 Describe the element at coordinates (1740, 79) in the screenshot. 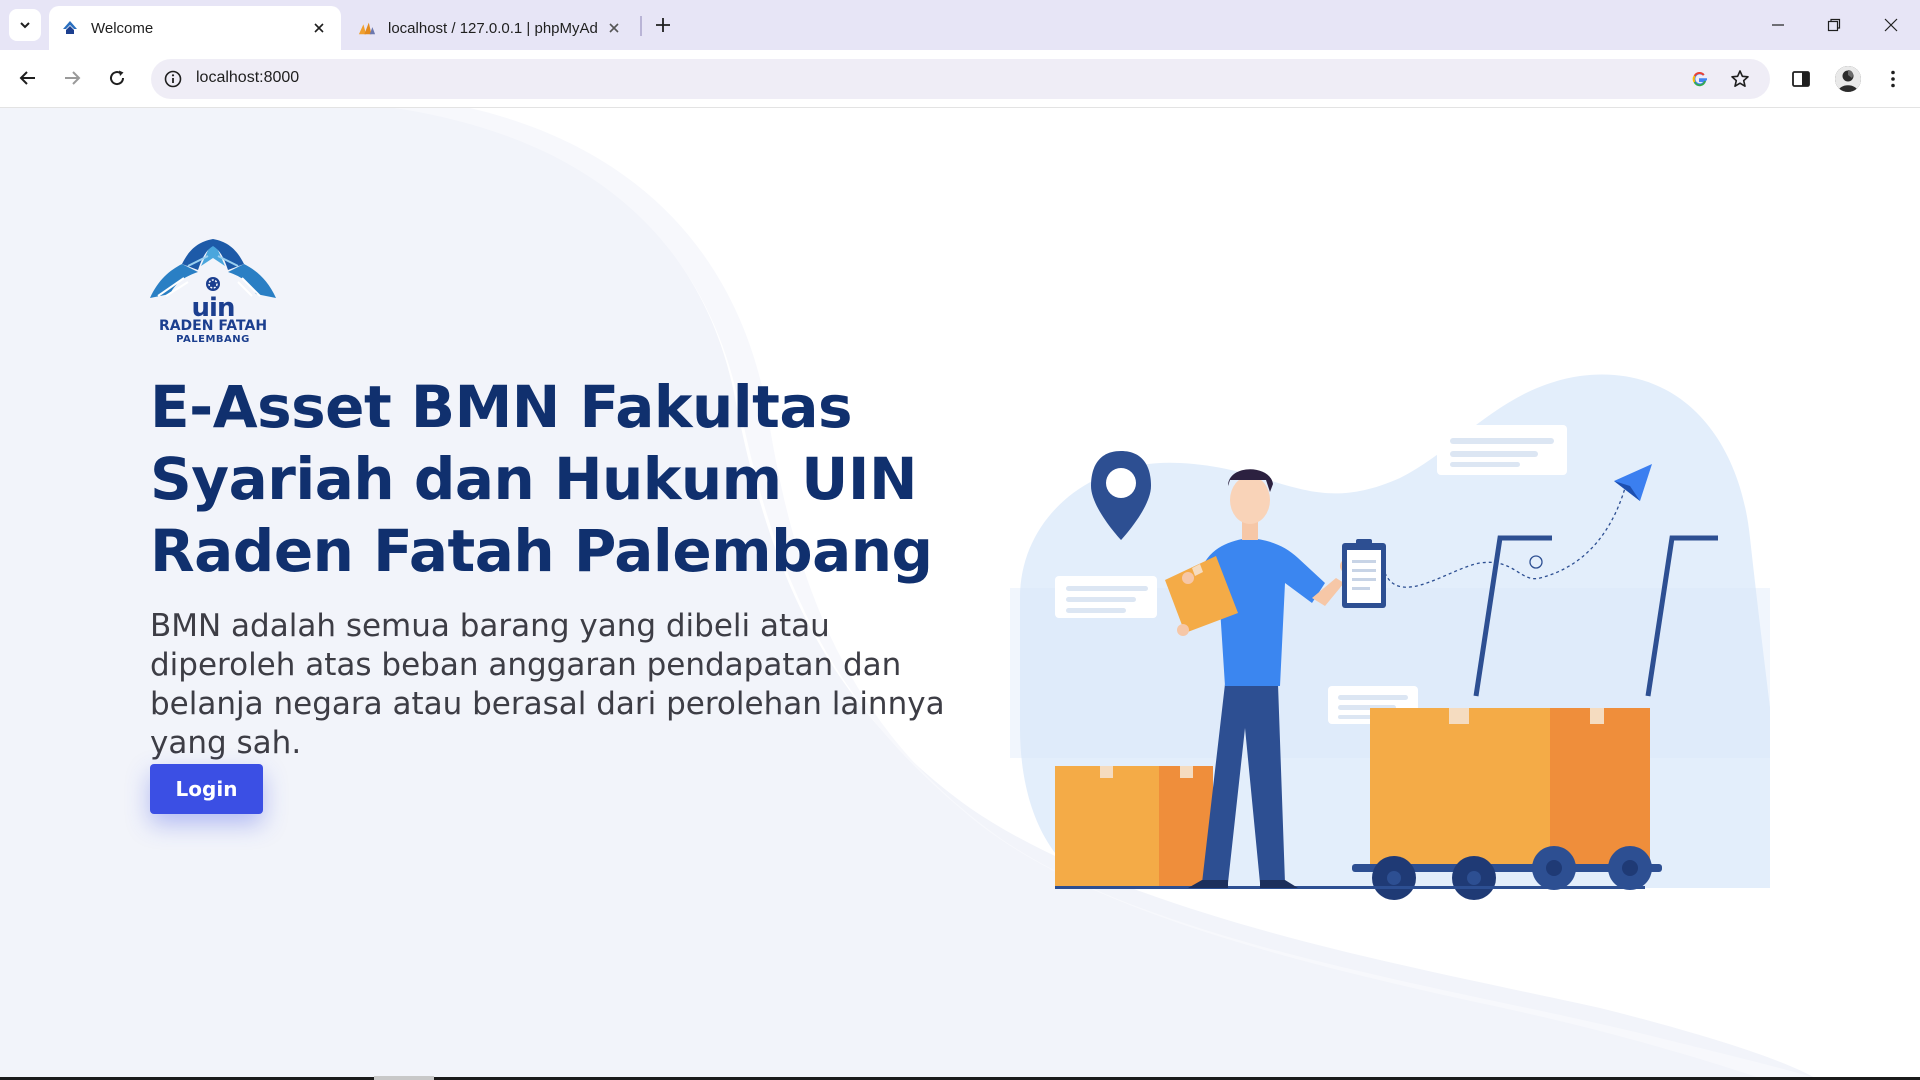

I see `bookmark-star-icon` at that location.